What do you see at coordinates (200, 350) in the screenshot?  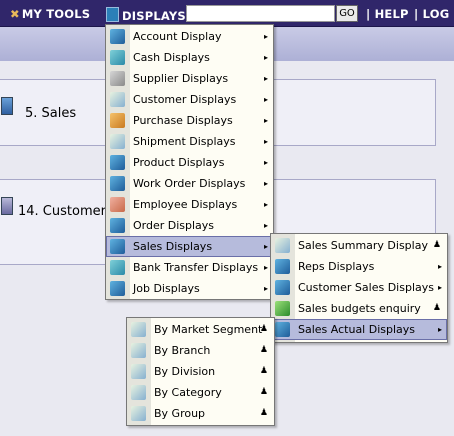 I see `menu-item-by-branch: By Branch ♟` at bounding box center [200, 350].